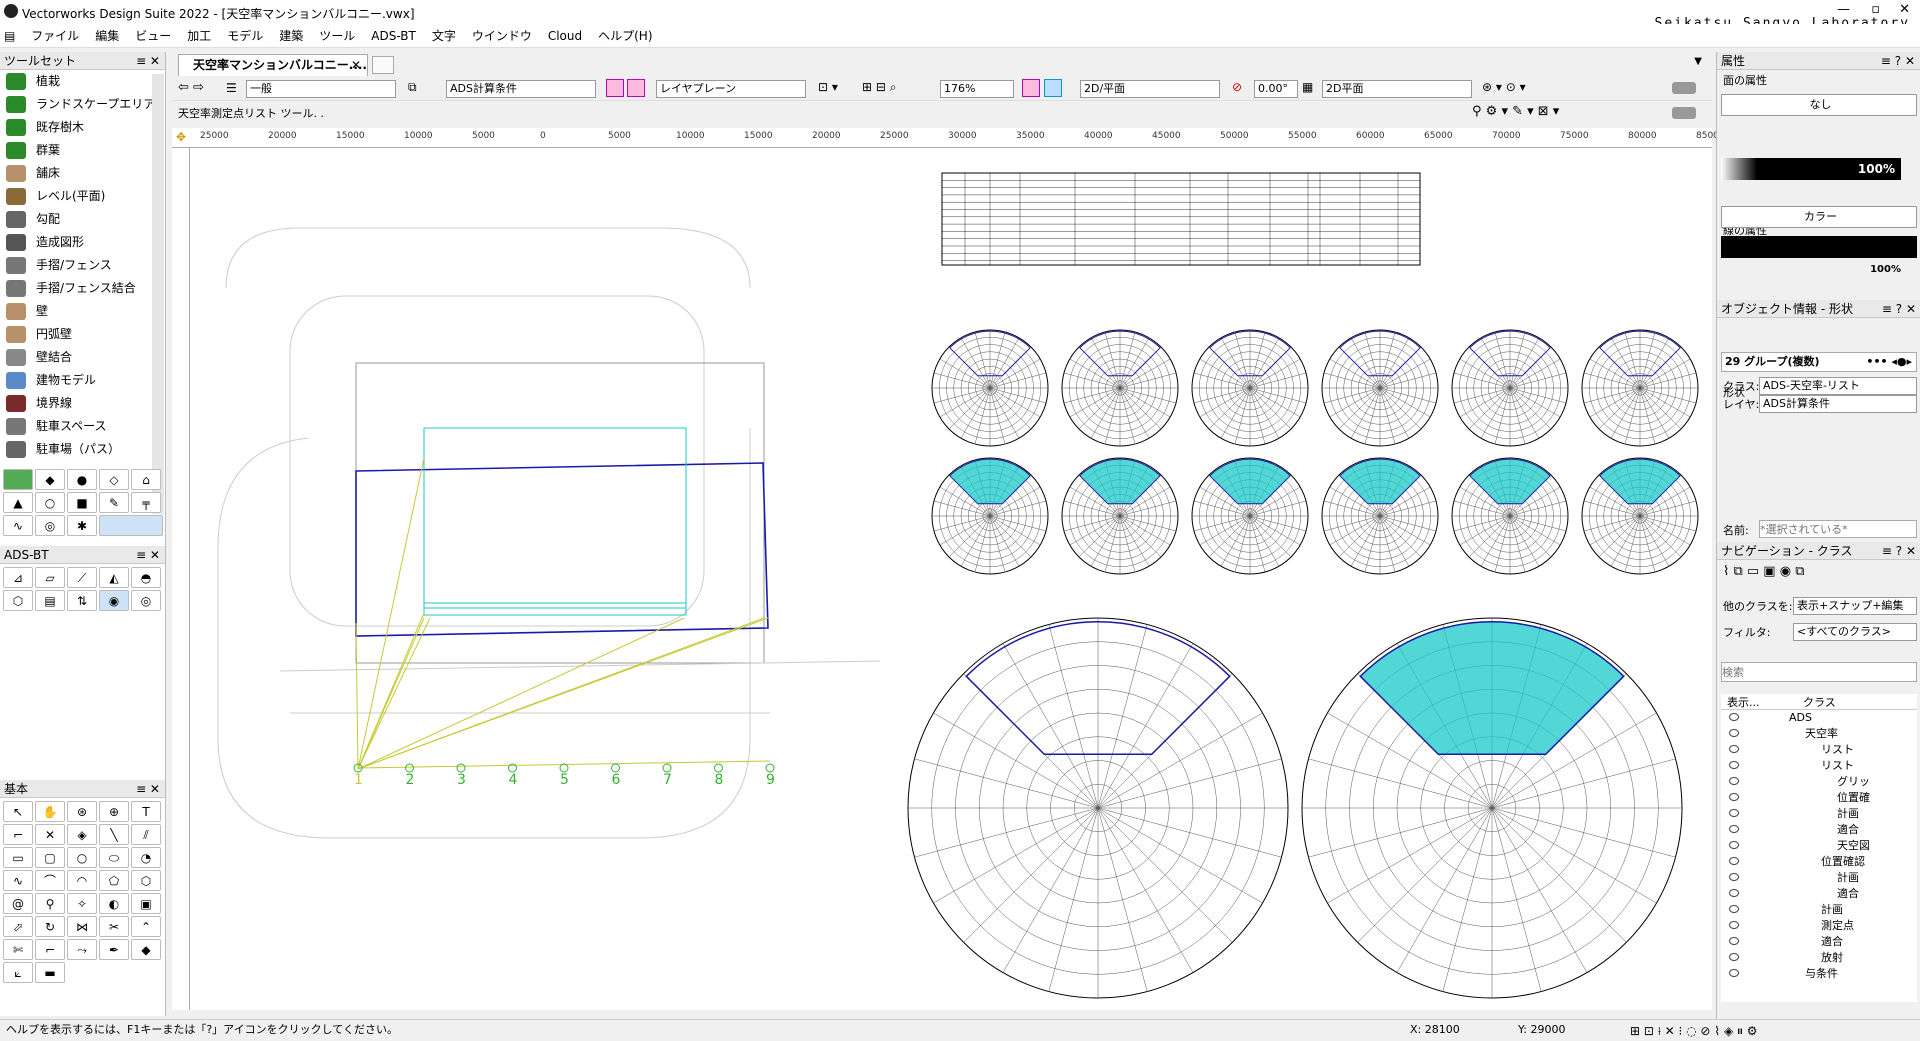 The width and height of the screenshot is (1920, 1041). Describe the element at coordinates (146, 903) in the screenshot. I see `stamp-icon: ▣` at that location.